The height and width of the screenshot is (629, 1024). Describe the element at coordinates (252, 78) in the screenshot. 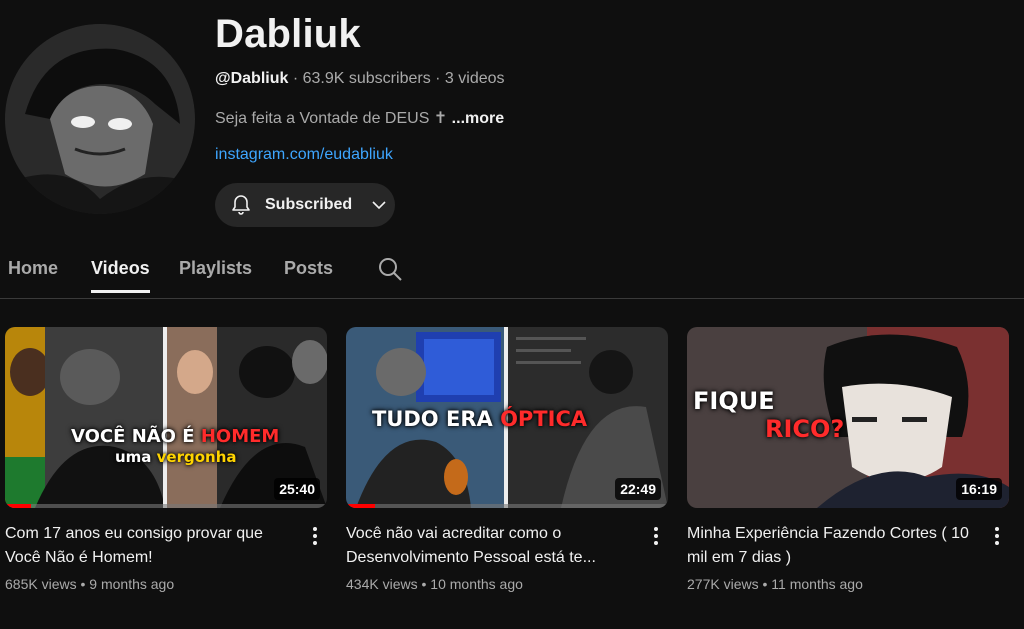

I see `channel-handle: @Dabliuk` at that location.